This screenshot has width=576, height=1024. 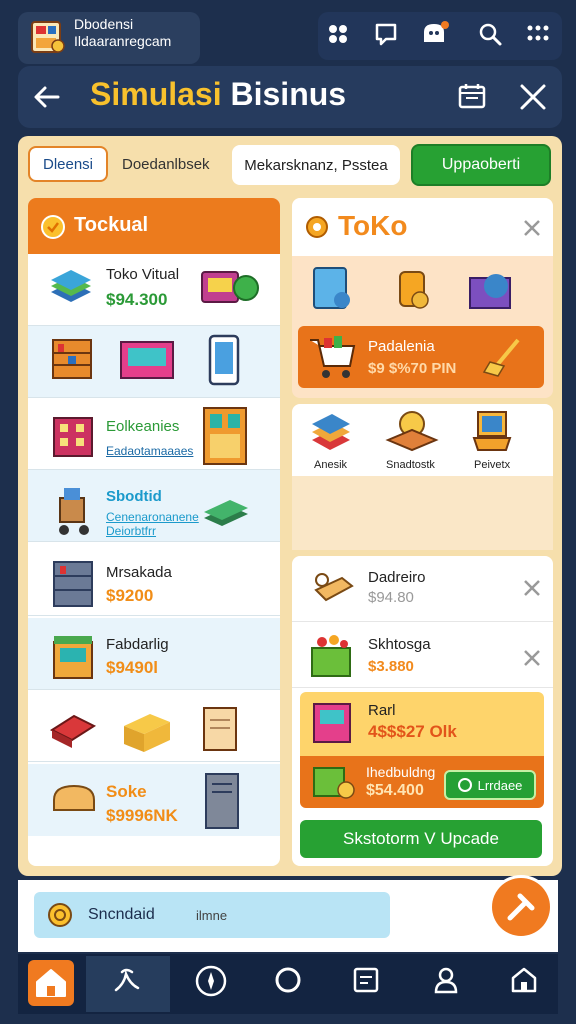 What do you see at coordinates (332, 588) in the screenshot?
I see `scroll-icon` at bounding box center [332, 588].